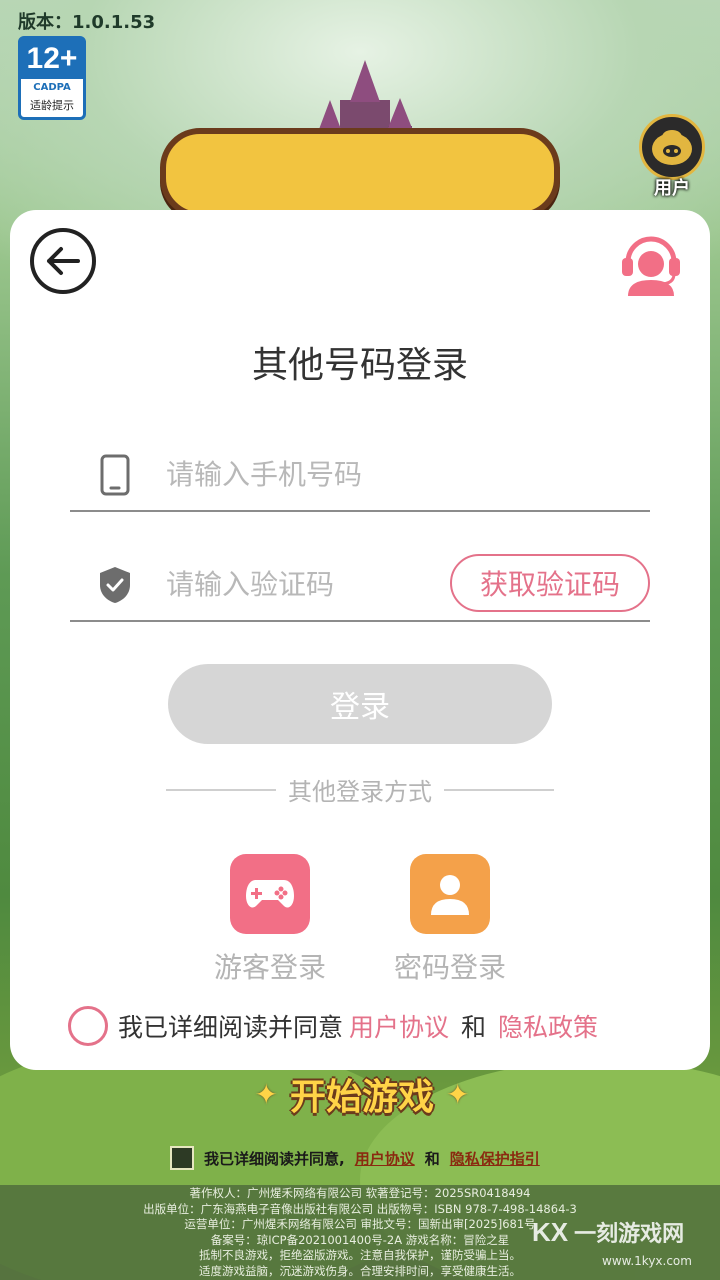  I want to click on password-login-label: 密码登录, so click(449, 967).